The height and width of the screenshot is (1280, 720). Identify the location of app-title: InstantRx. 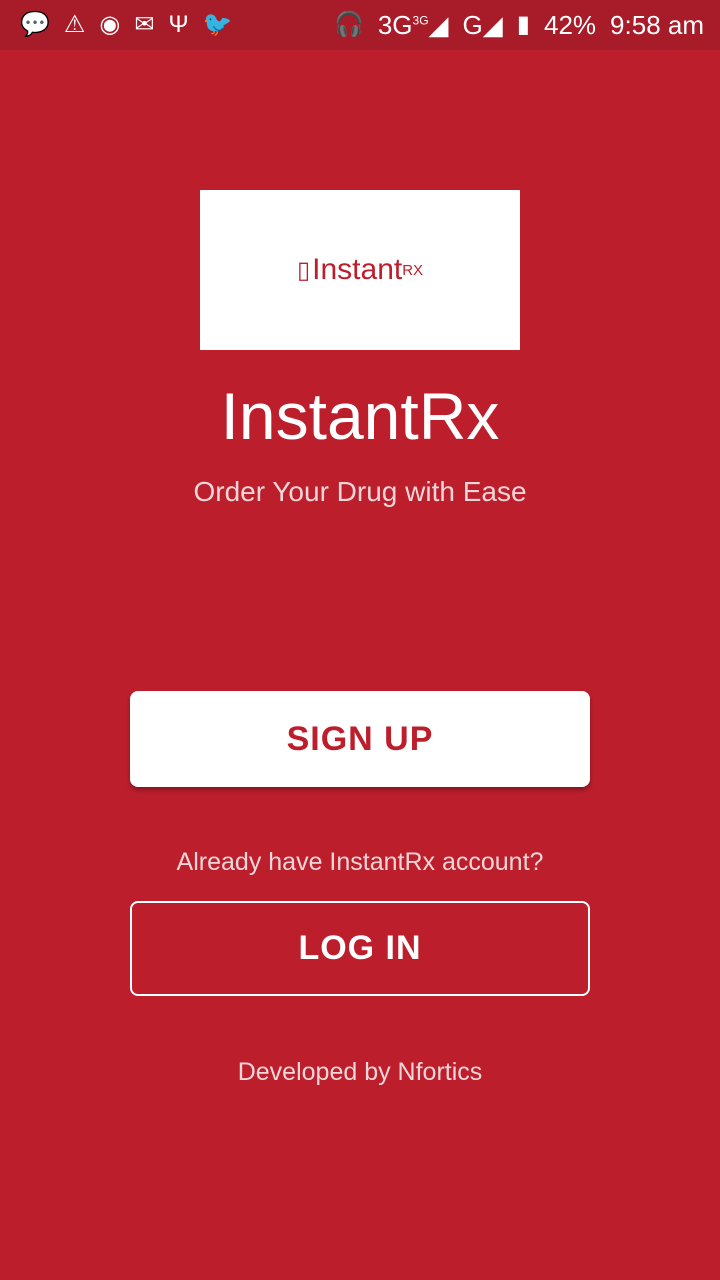
(360, 416).